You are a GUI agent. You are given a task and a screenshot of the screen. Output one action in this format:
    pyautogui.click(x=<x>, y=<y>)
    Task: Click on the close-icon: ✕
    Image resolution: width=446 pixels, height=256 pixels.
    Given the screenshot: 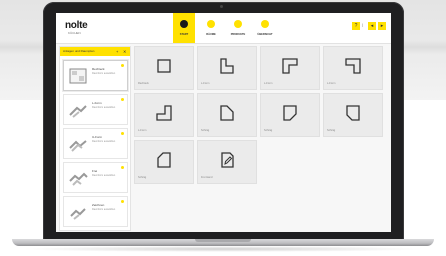 What is the action you would take?
    pyautogui.click(x=124, y=51)
    